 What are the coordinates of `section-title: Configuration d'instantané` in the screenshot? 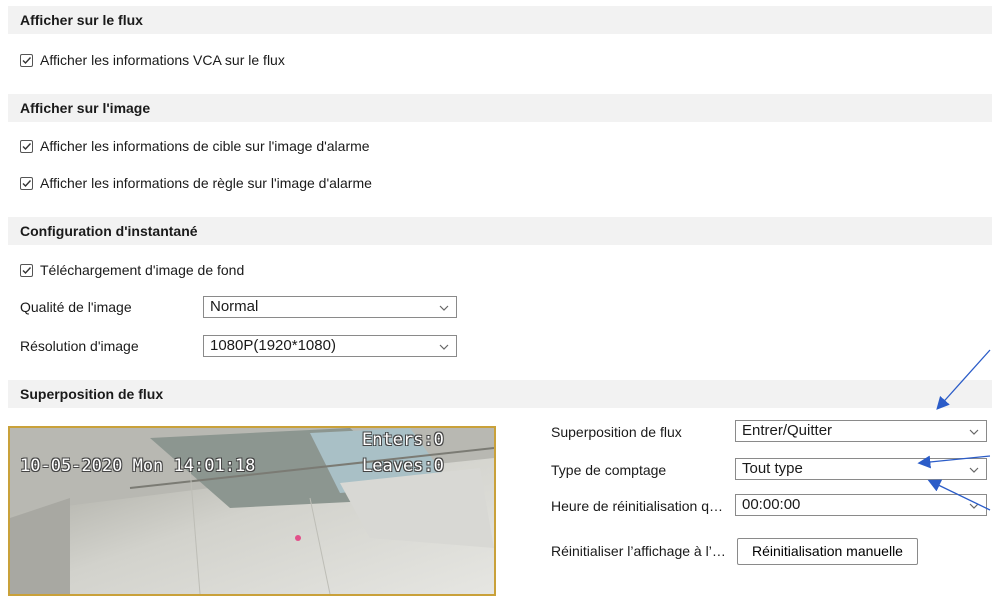 It's located at (109, 231).